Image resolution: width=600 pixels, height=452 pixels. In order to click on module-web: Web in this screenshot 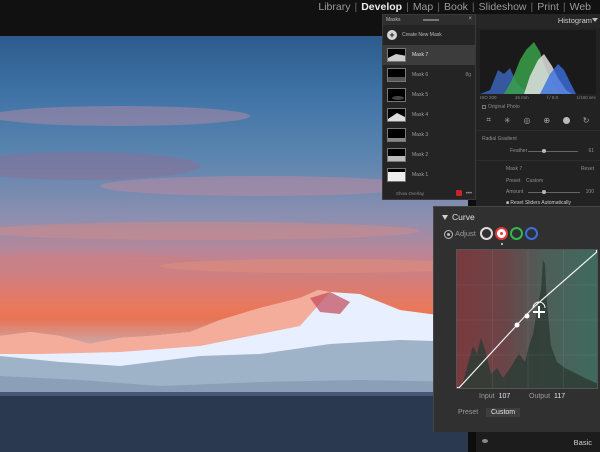, I will do `click(580, 7)`.